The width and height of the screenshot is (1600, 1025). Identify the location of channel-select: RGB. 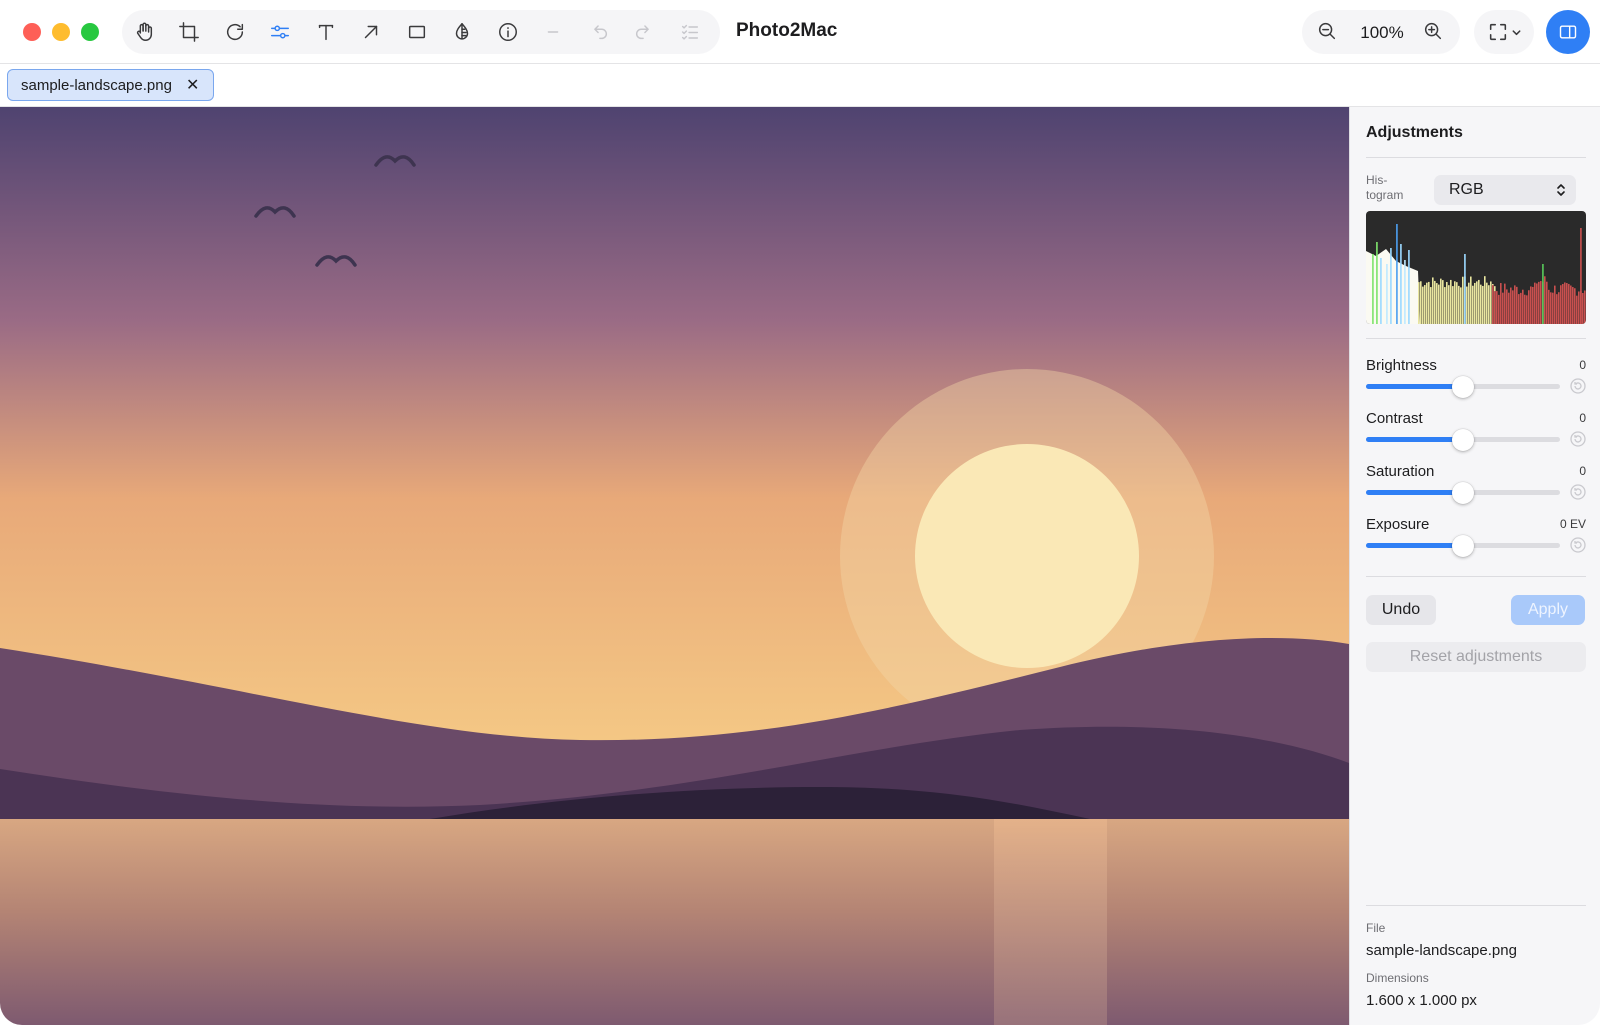
(1505, 190).